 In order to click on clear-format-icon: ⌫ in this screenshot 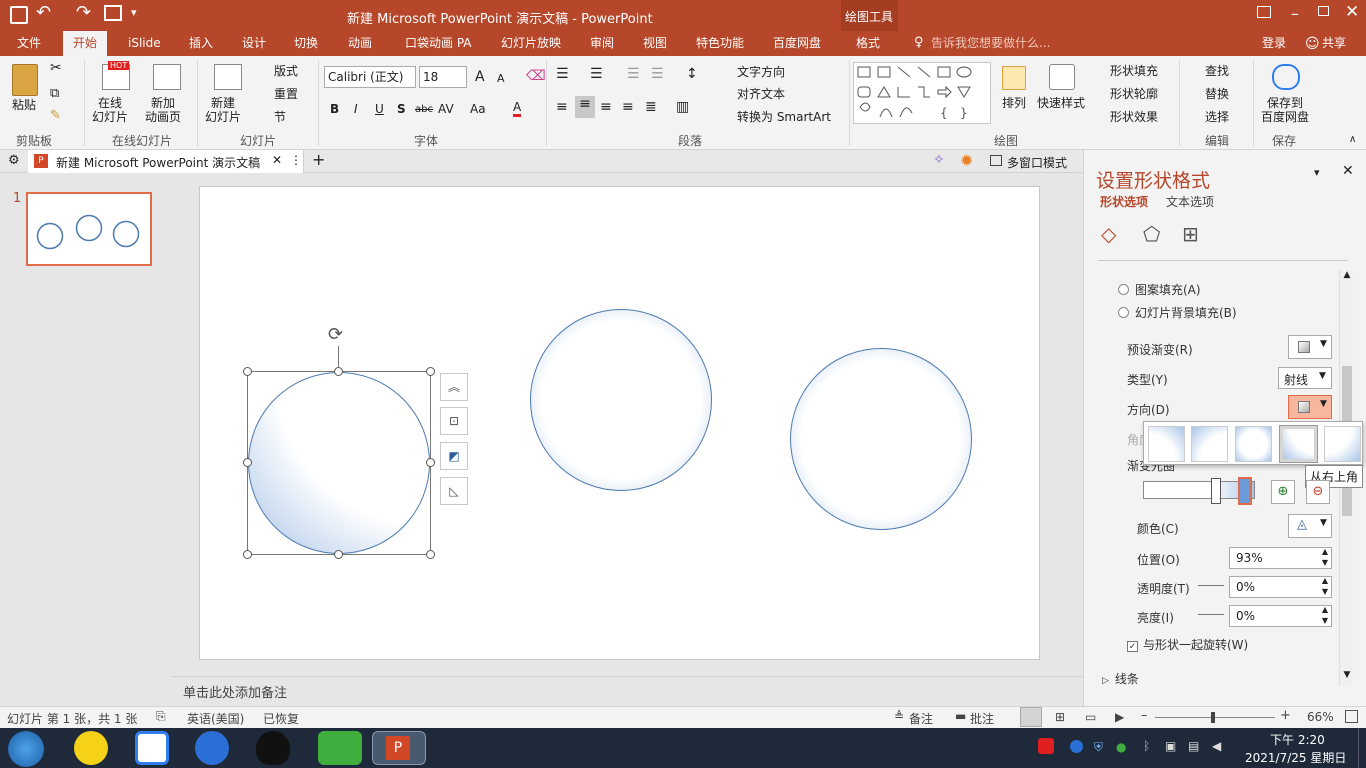, I will do `click(536, 76)`.